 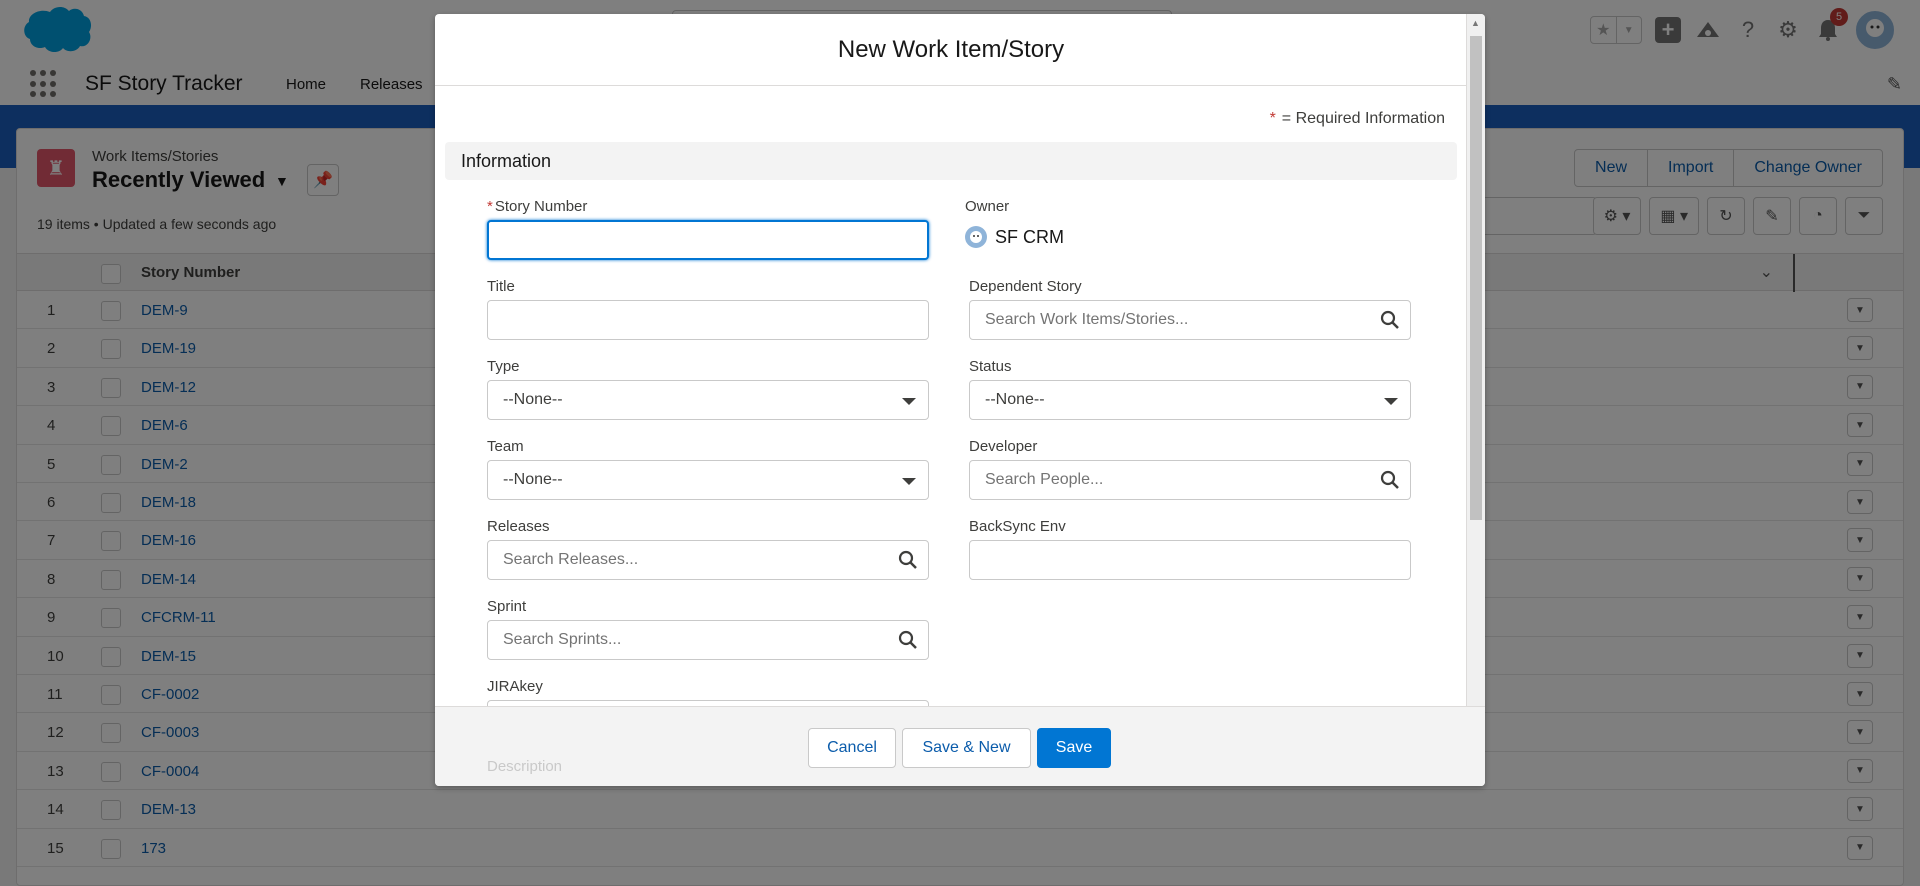 I want to click on team-label: Team, so click(x=505, y=446).